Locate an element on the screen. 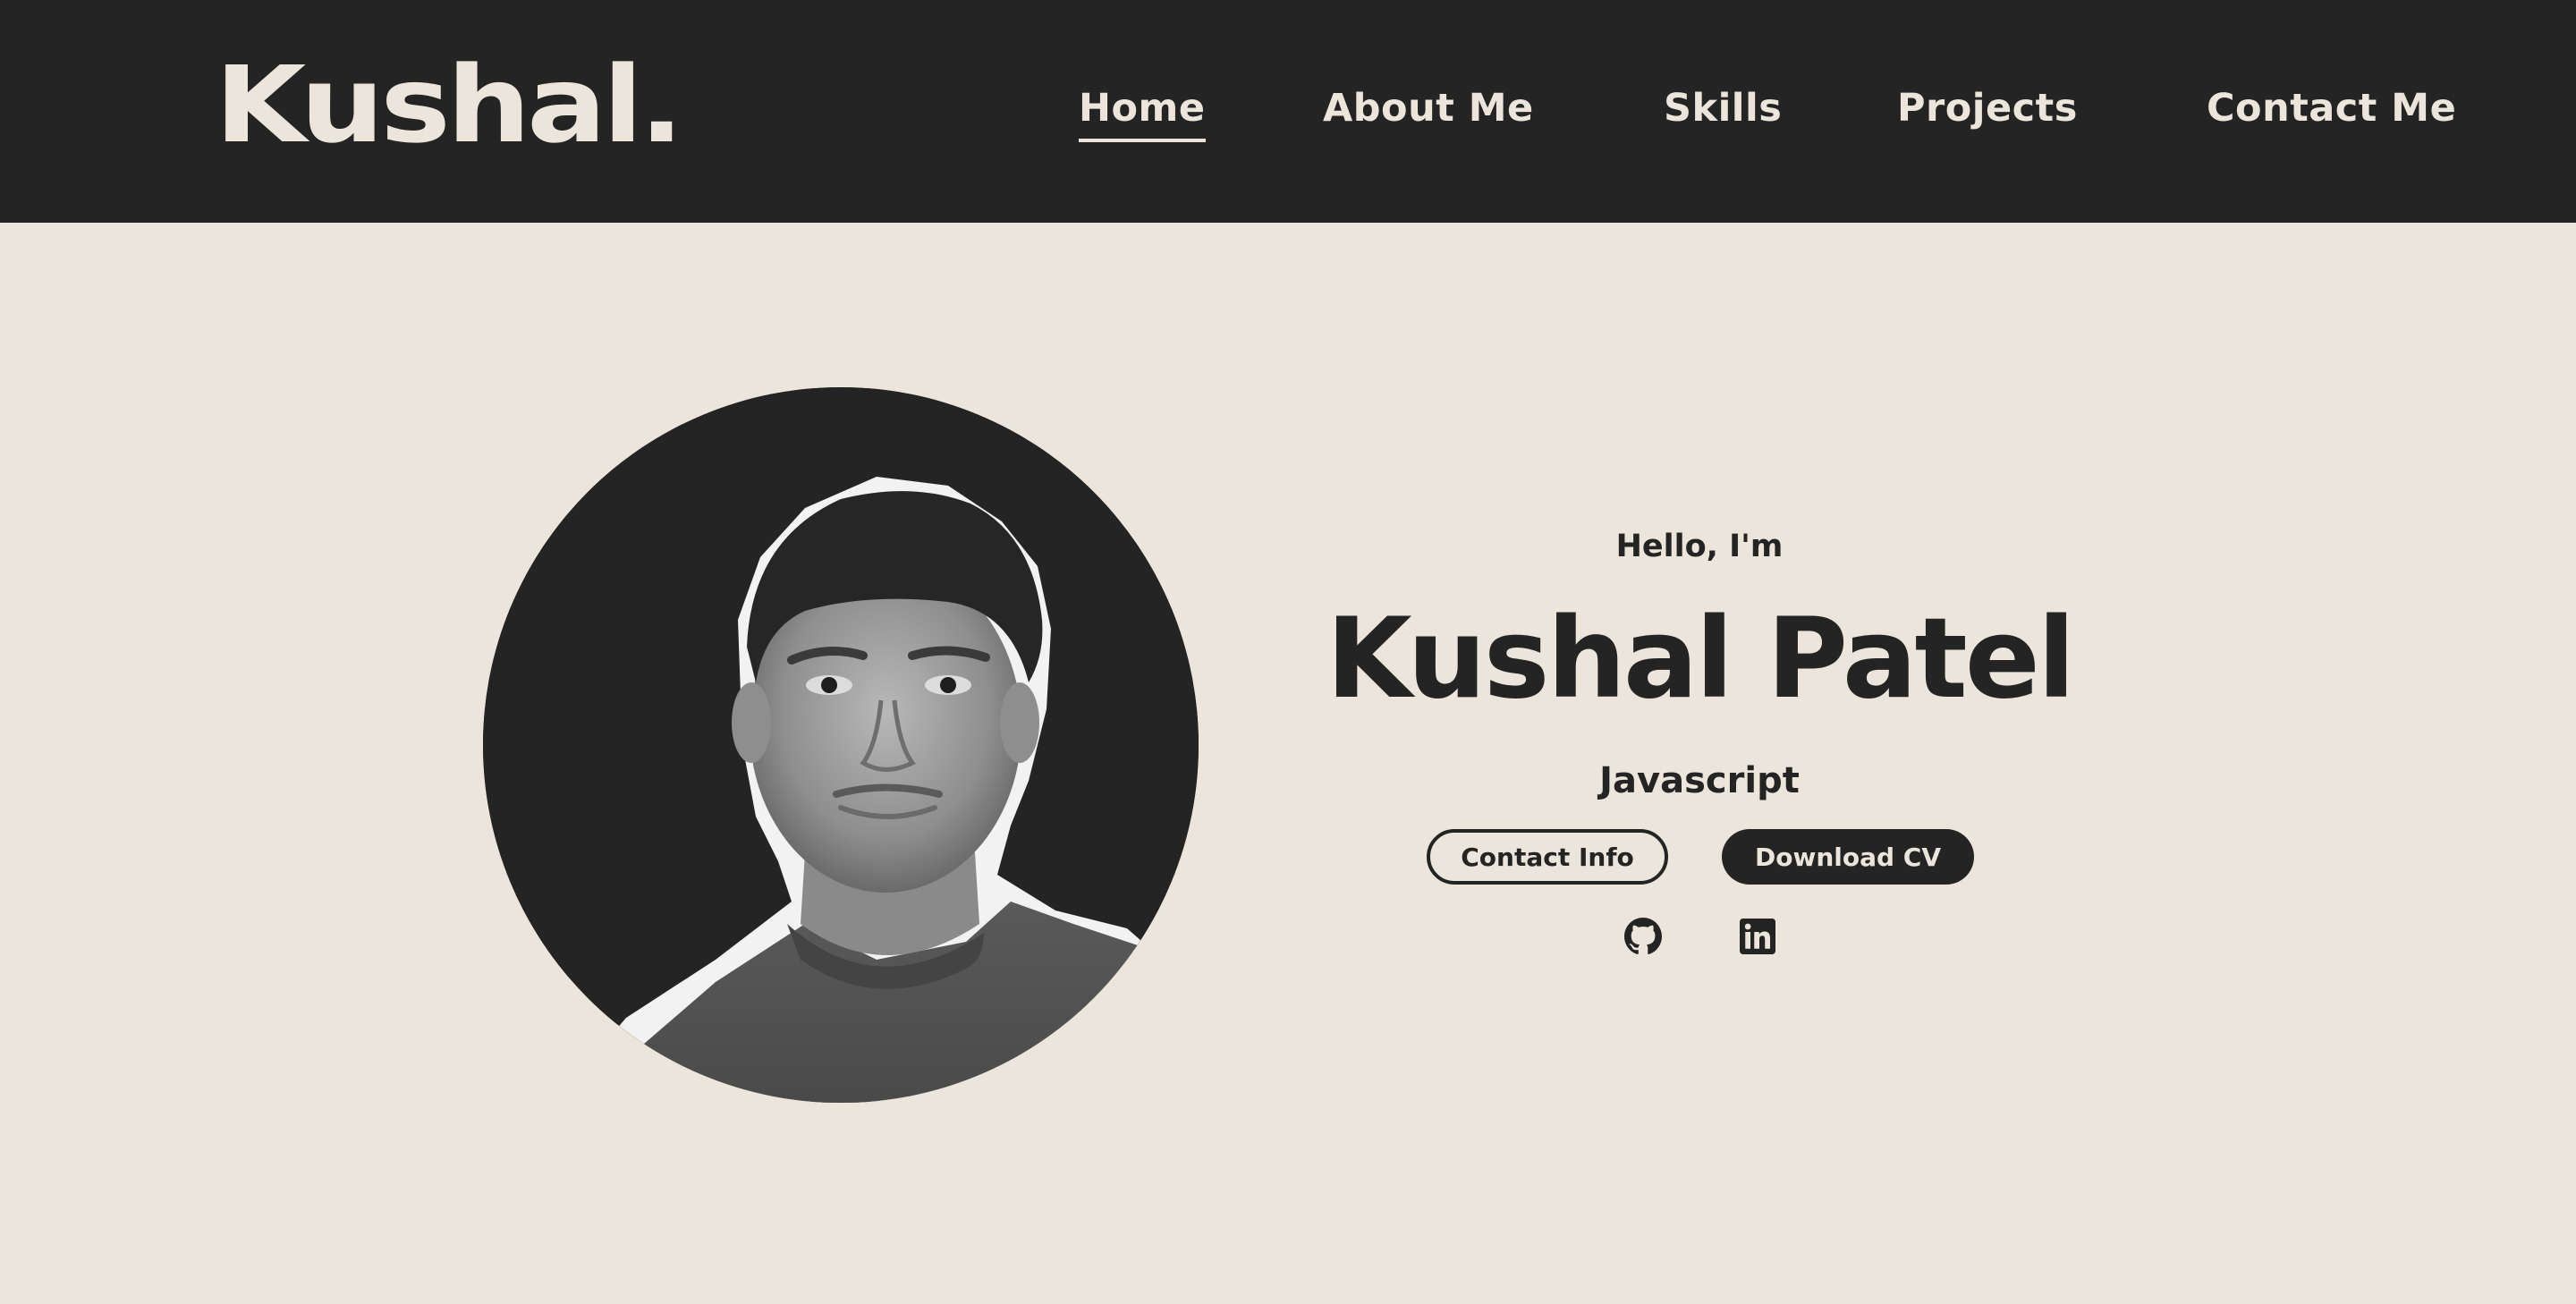  hero-greeting: Hello, I'm is located at coordinates (1699, 546).